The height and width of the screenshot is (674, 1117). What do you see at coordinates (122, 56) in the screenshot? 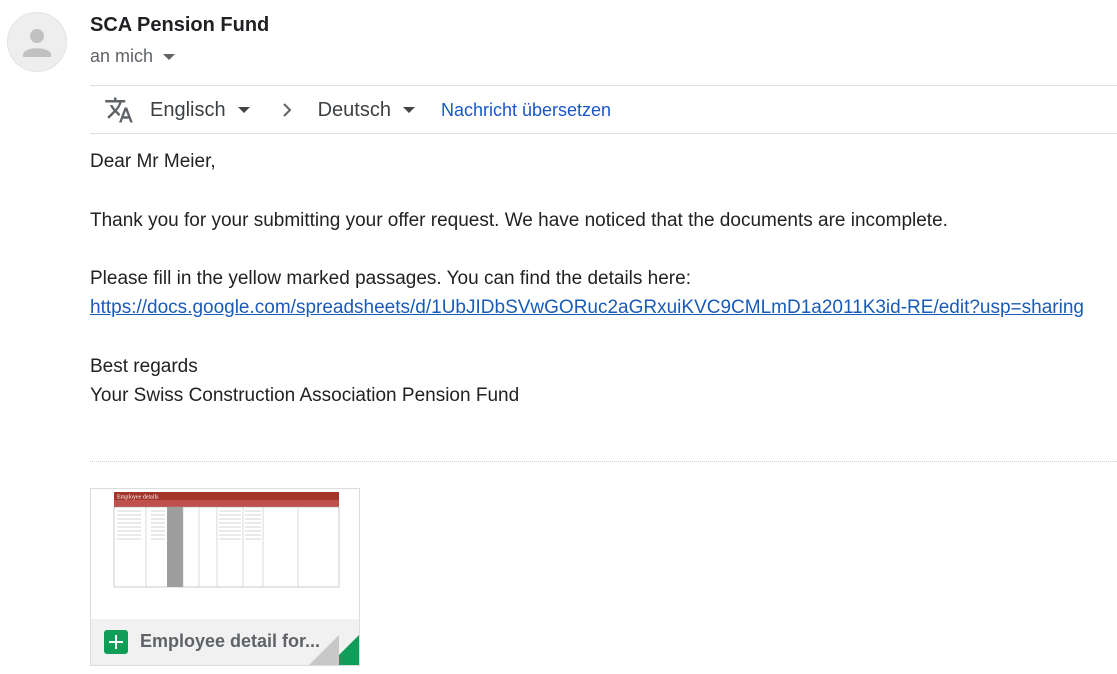
I see `recipient-label: an mich` at bounding box center [122, 56].